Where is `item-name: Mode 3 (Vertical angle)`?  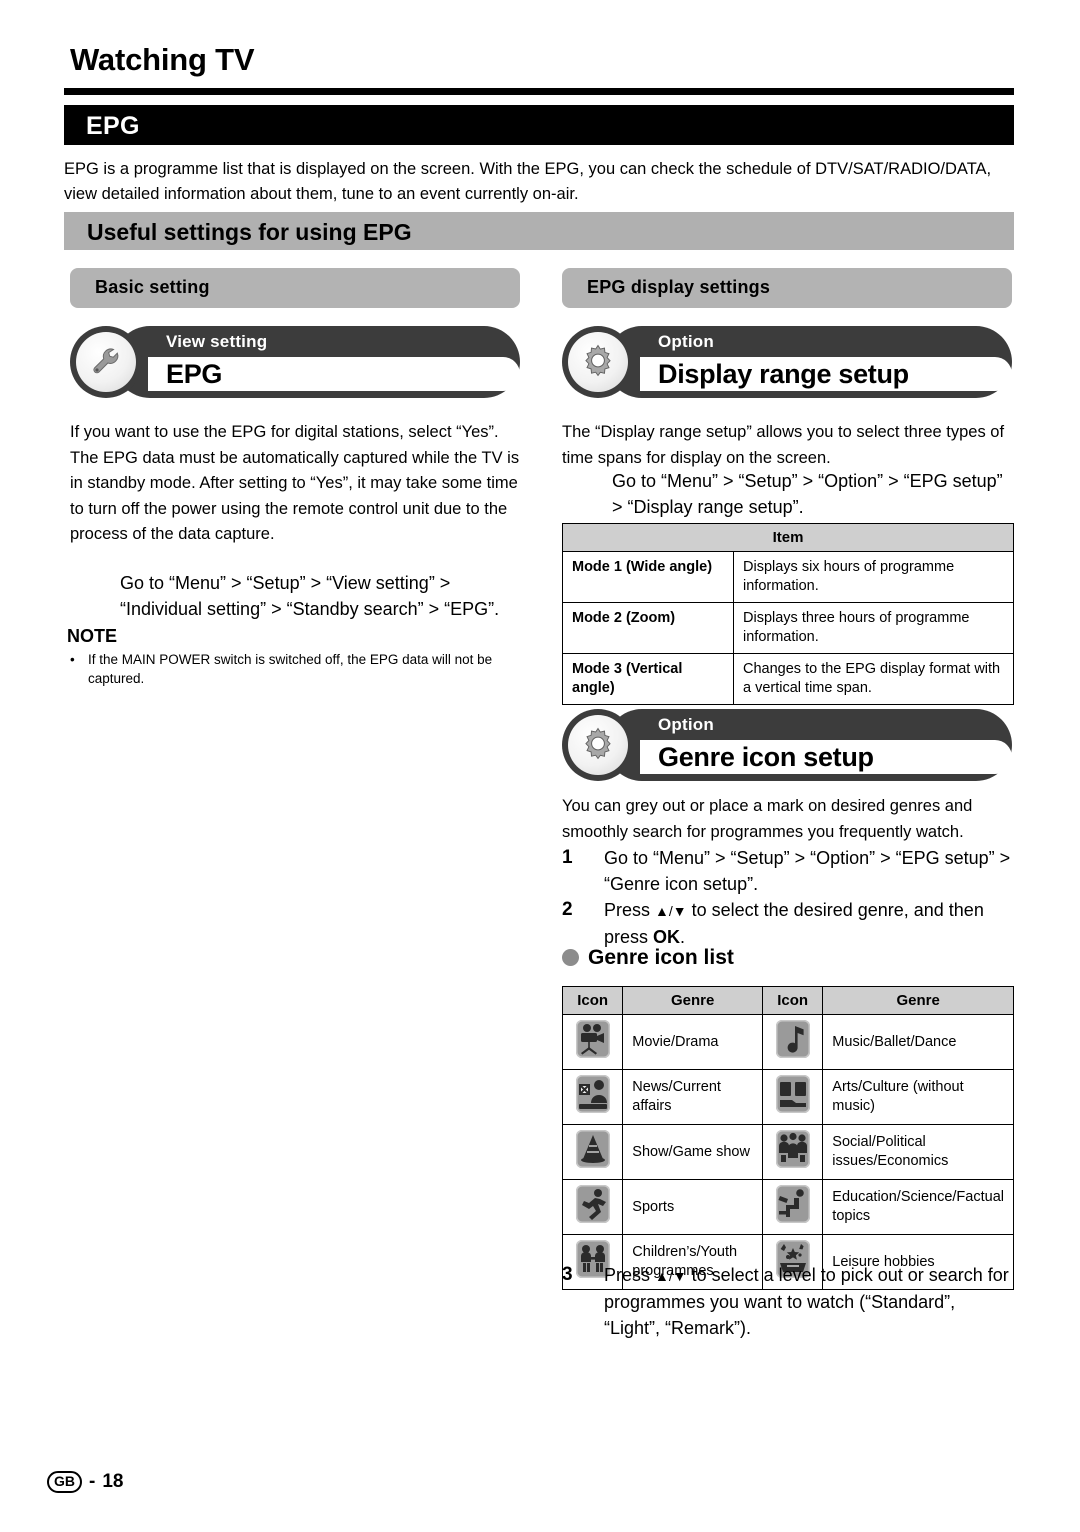 item-name: Mode 3 (Vertical angle) is located at coordinates (648, 679).